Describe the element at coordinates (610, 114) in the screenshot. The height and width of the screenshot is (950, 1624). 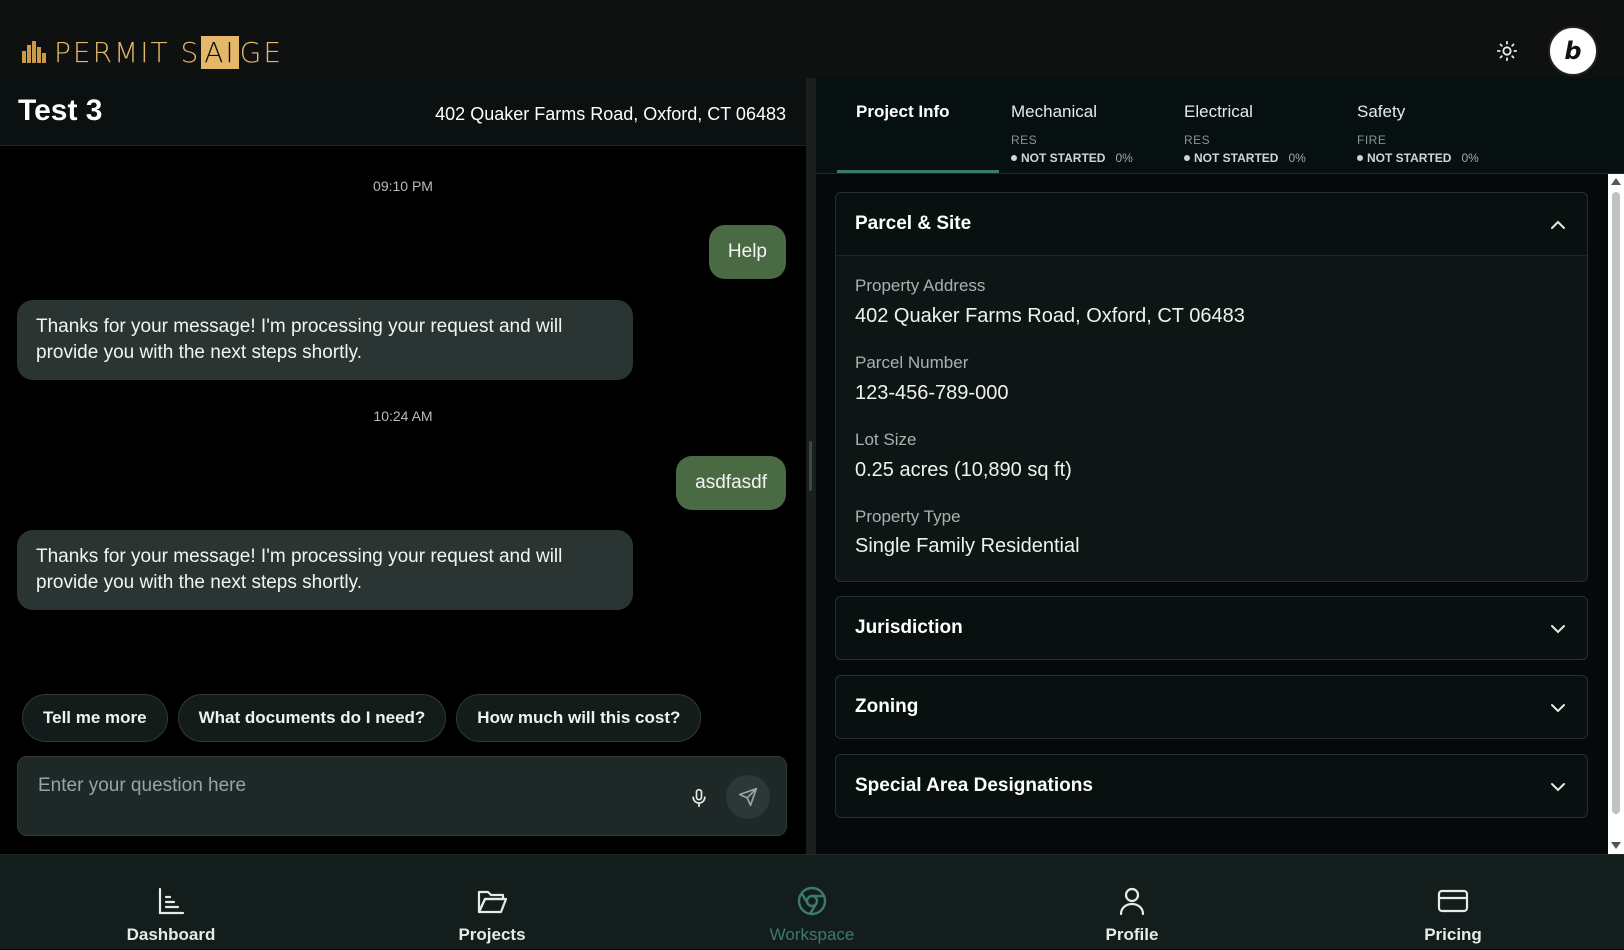
I see `project-address: 402 Quaker Farms Road, Oxford, CT 06483` at that location.